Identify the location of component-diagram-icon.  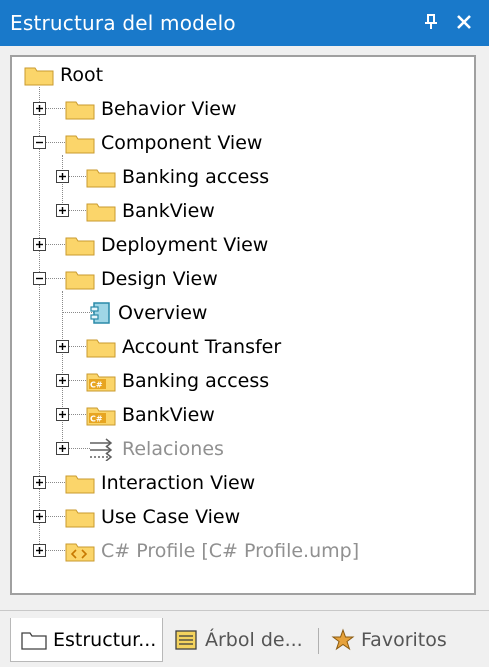
(100, 313).